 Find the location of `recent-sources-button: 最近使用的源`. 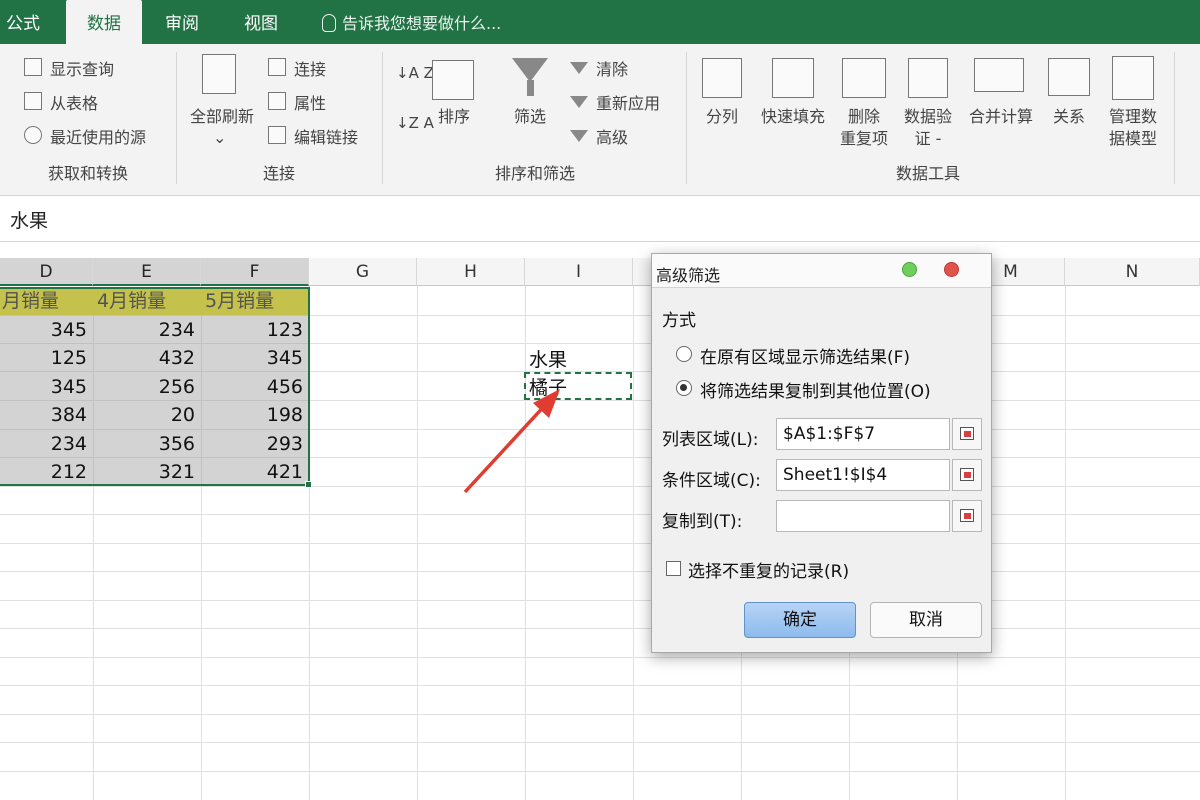

recent-sources-button: 最近使用的源 is located at coordinates (98, 136).